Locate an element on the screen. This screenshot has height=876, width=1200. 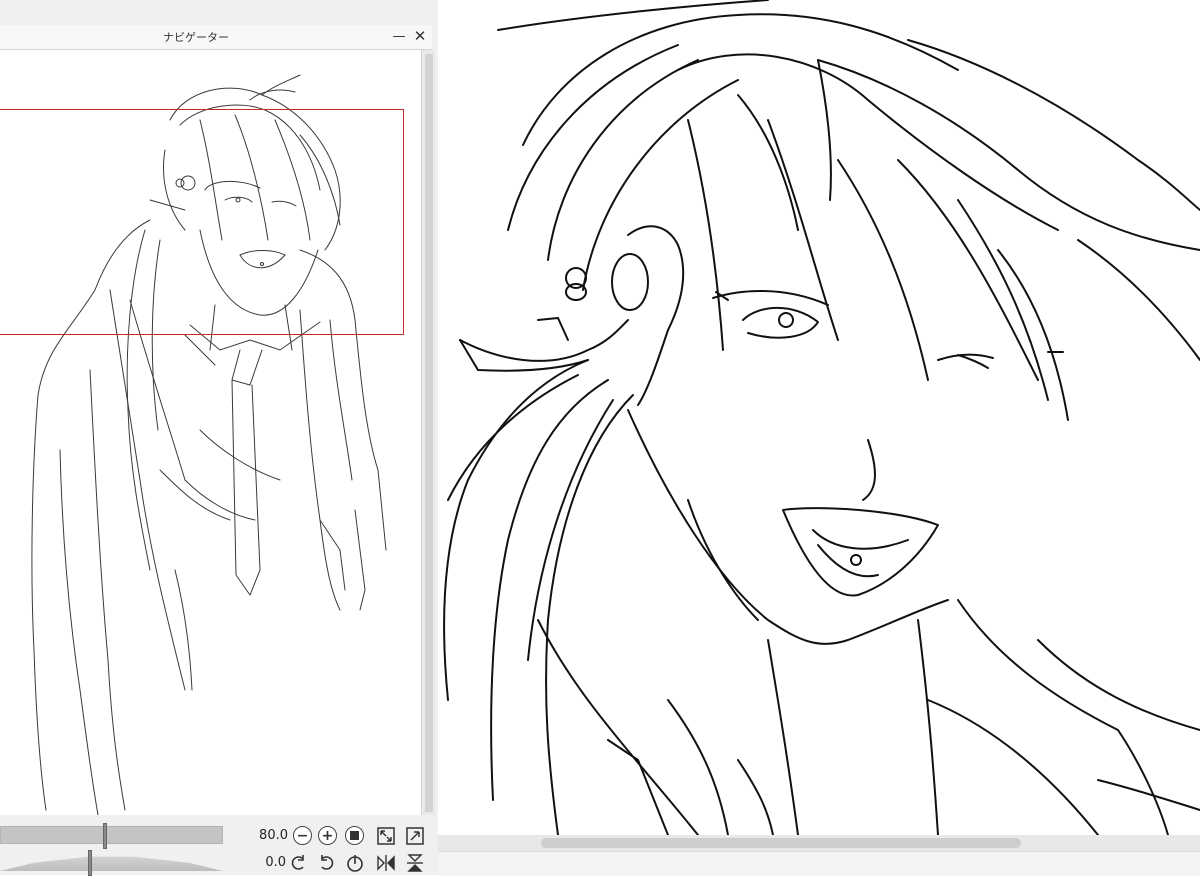
canvas-horizontal-scrollbar is located at coordinates (819, 855).